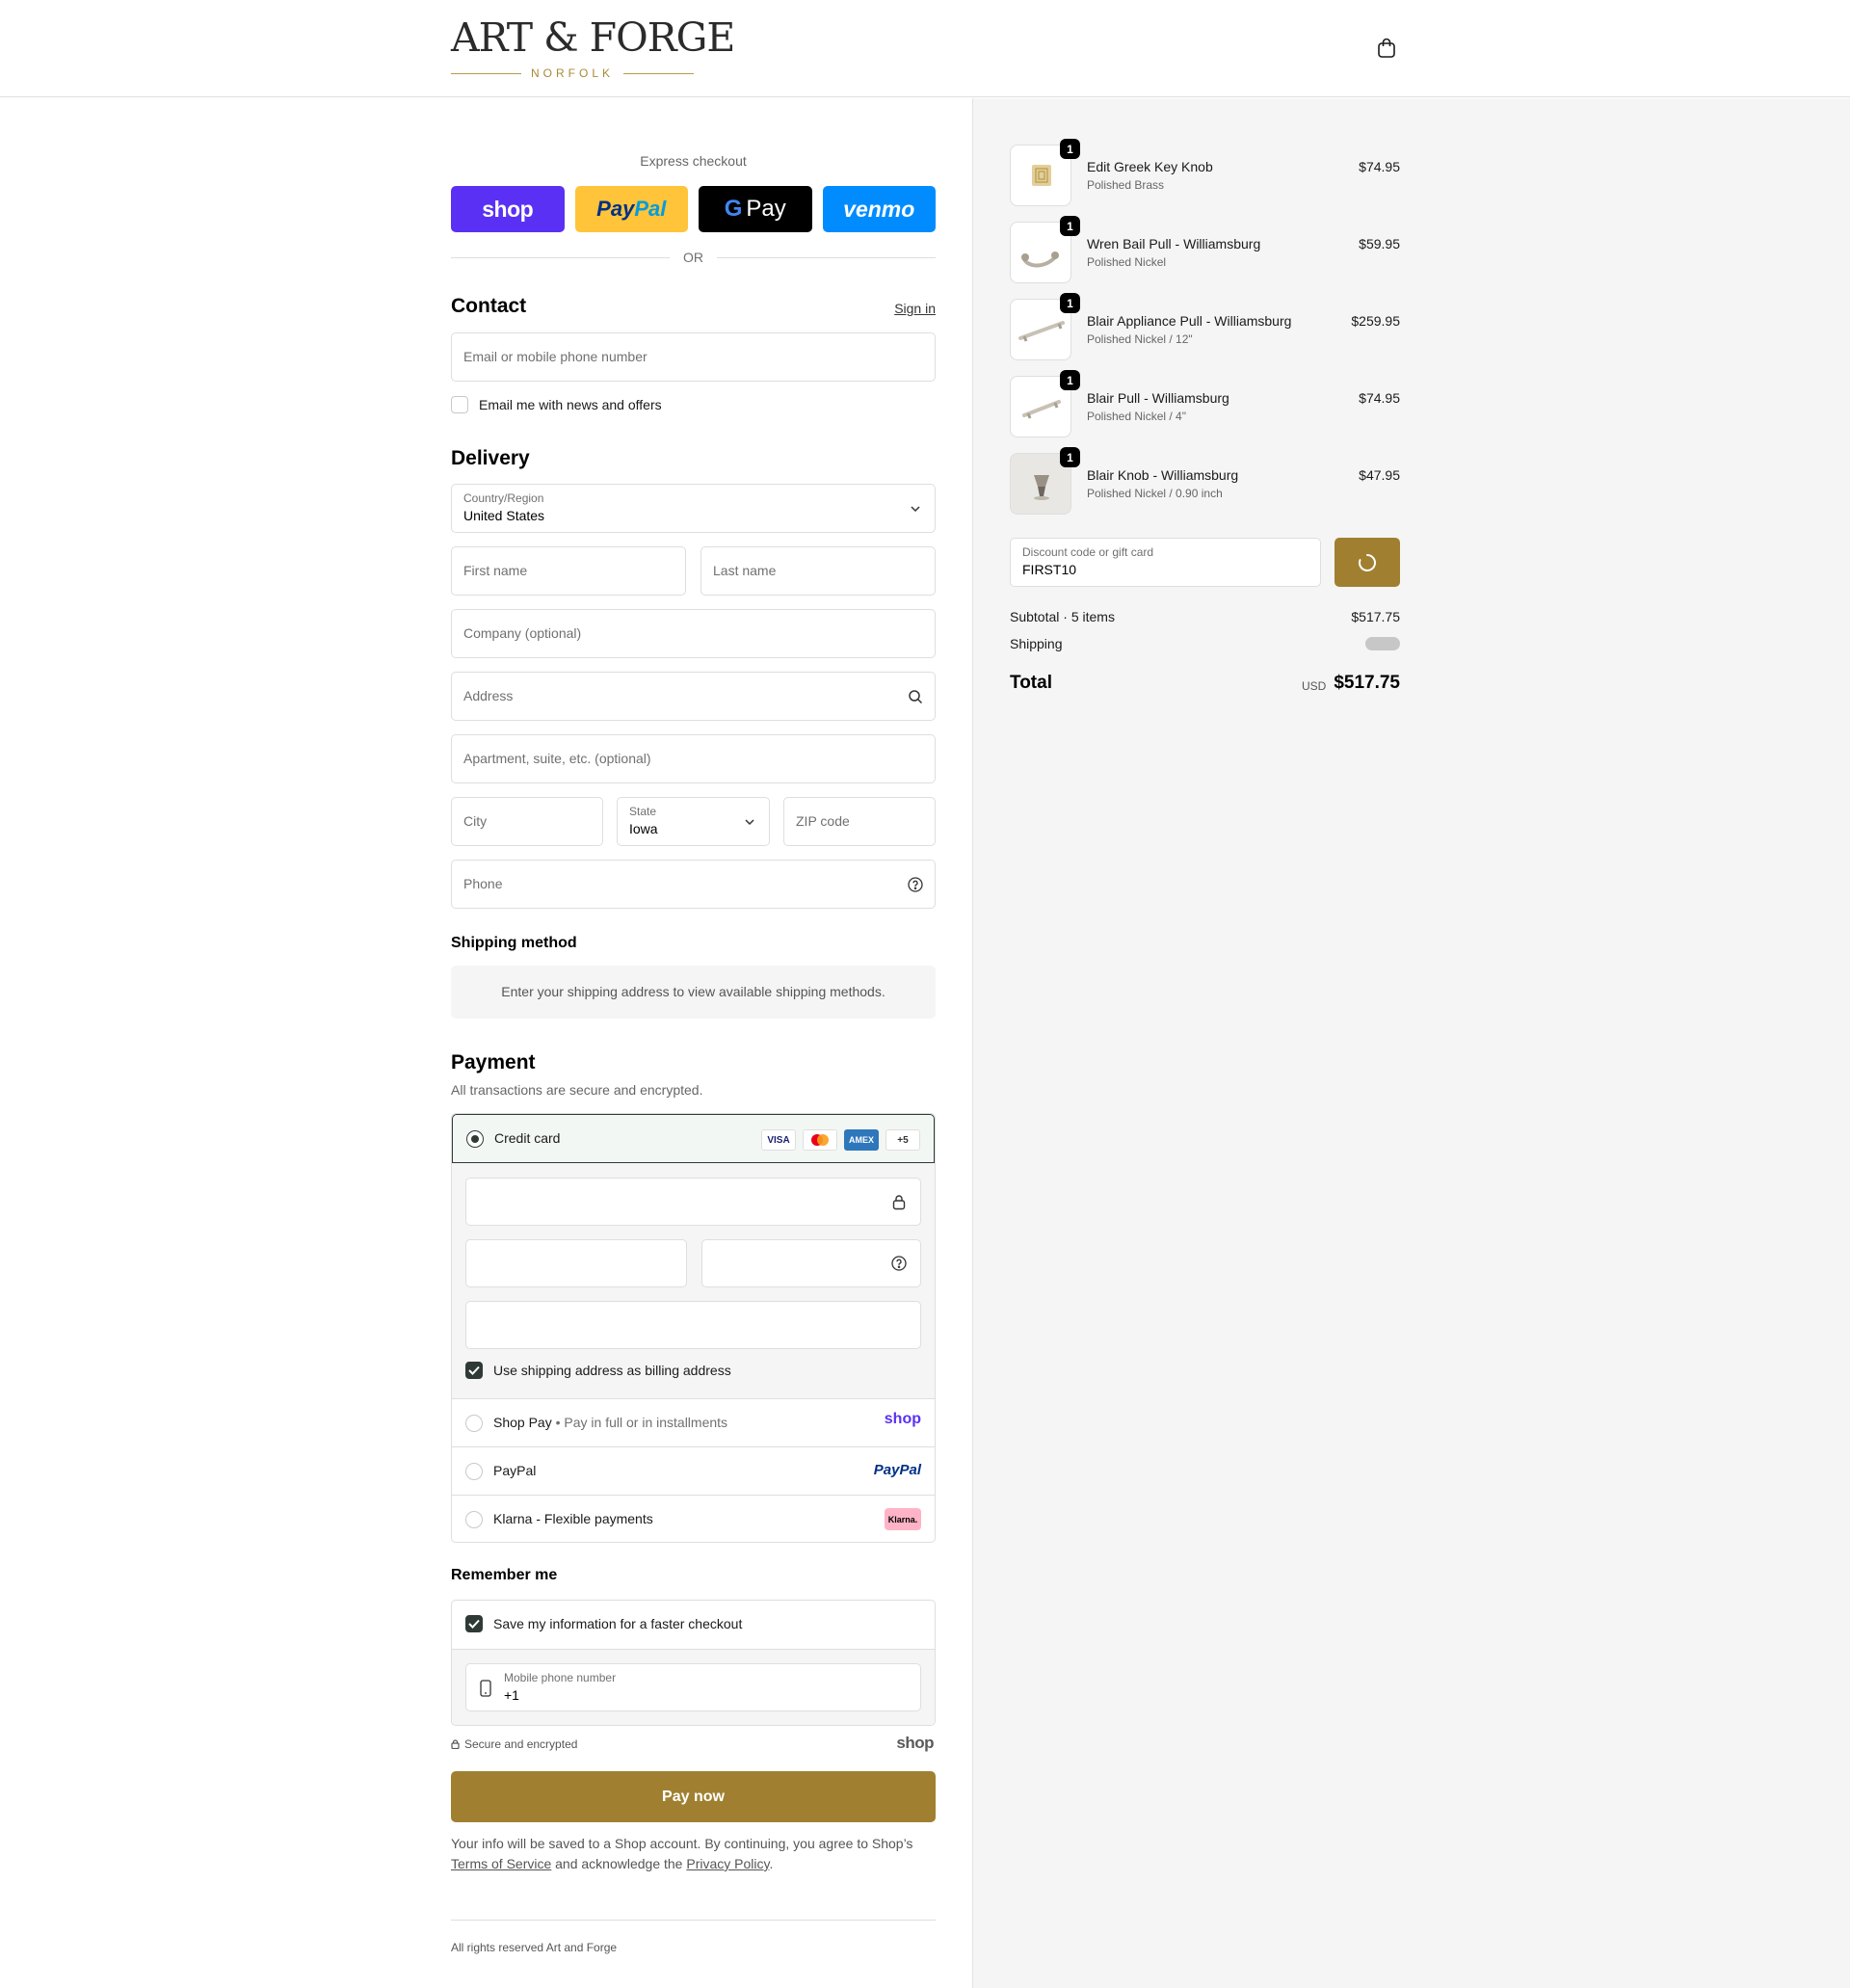 This screenshot has width=1850, height=1988. I want to click on shop-pay-logo: shop, so click(902, 1419).